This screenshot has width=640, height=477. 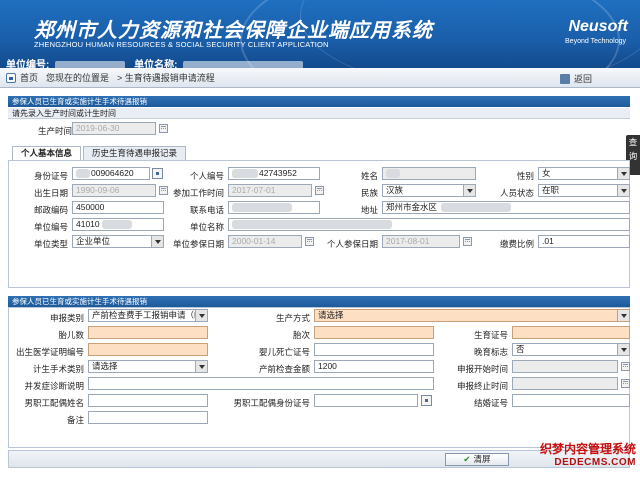 What do you see at coordinates (421, 241) in the screenshot?
I see `person-ins-date-field: 2017-08-01` at bounding box center [421, 241].